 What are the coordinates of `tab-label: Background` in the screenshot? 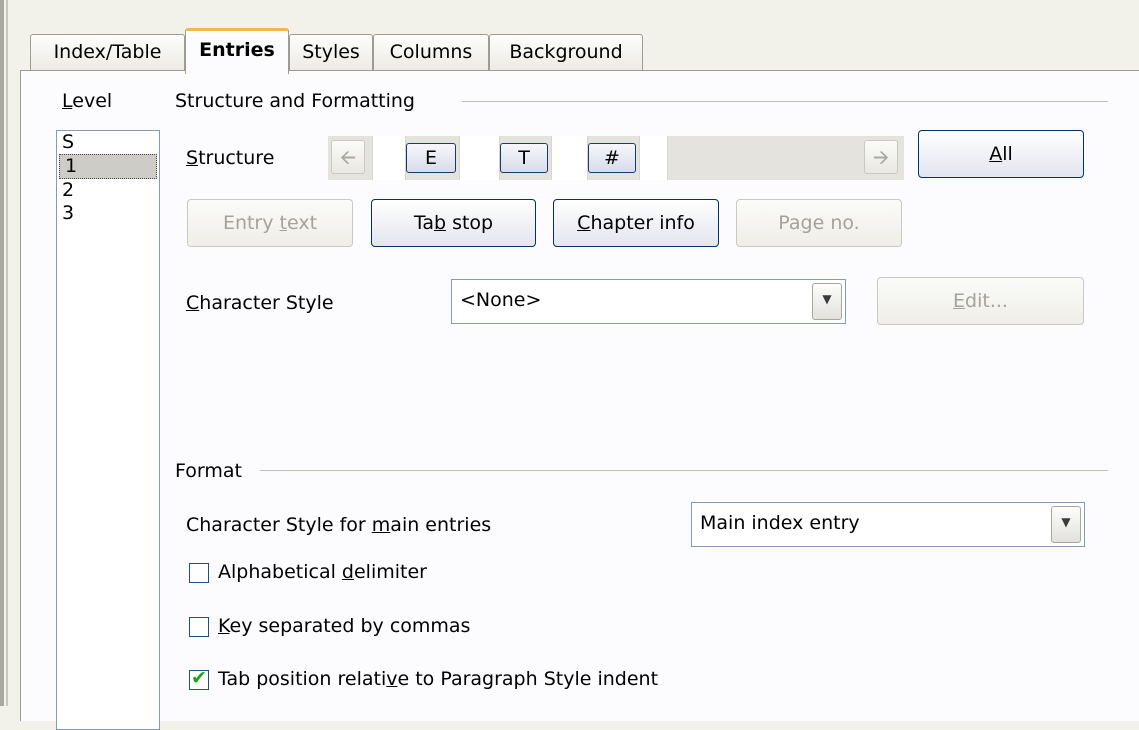 It's located at (566, 52).